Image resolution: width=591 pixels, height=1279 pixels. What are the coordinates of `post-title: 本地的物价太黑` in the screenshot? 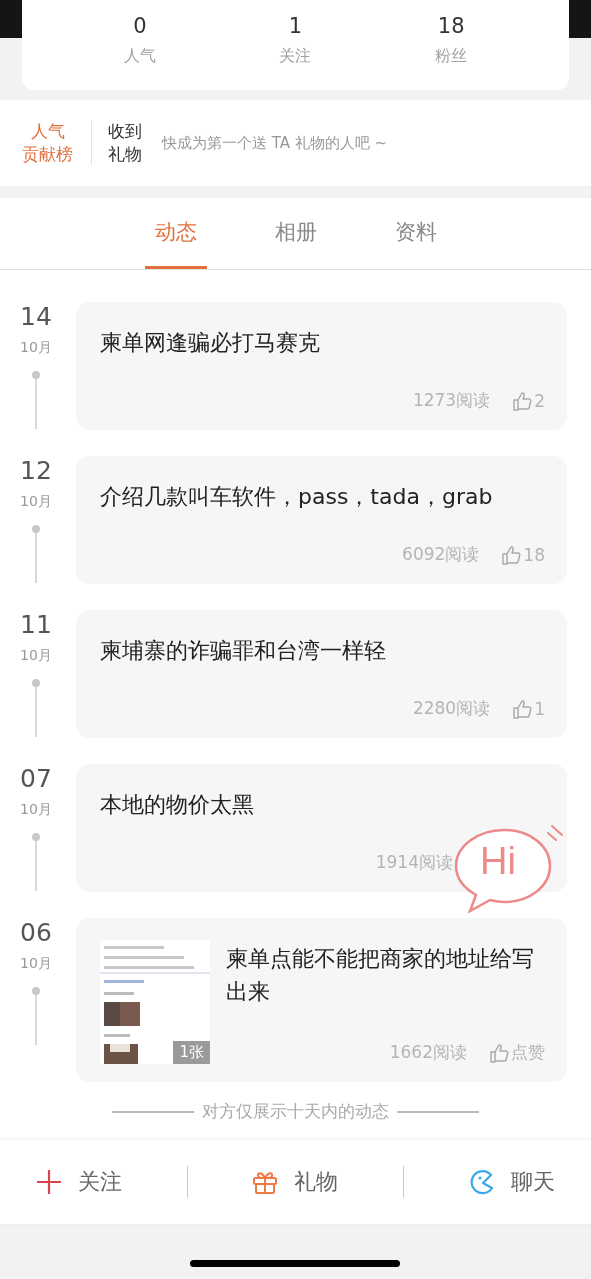 It's located at (177, 805).